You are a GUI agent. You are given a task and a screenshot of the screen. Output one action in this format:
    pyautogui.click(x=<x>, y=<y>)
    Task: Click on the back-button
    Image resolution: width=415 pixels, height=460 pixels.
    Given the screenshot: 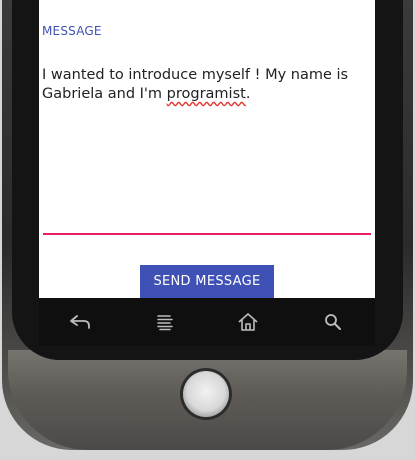 What is the action you would take?
    pyautogui.click(x=80, y=322)
    